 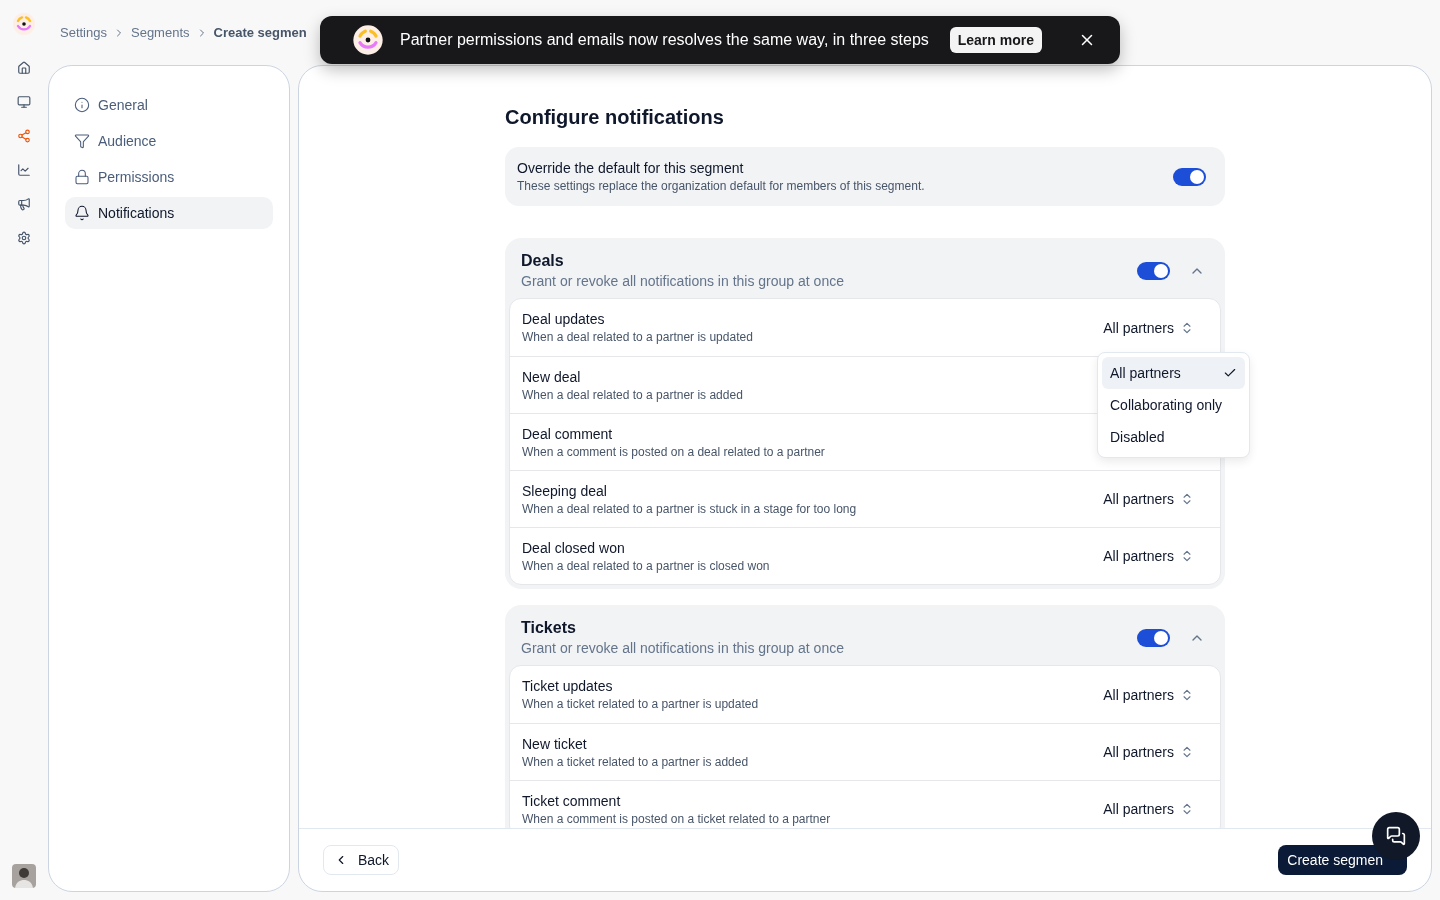 What do you see at coordinates (567, 686) in the screenshot?
I see `notification-title: Ticket updates` at bounding box center [567, 686].